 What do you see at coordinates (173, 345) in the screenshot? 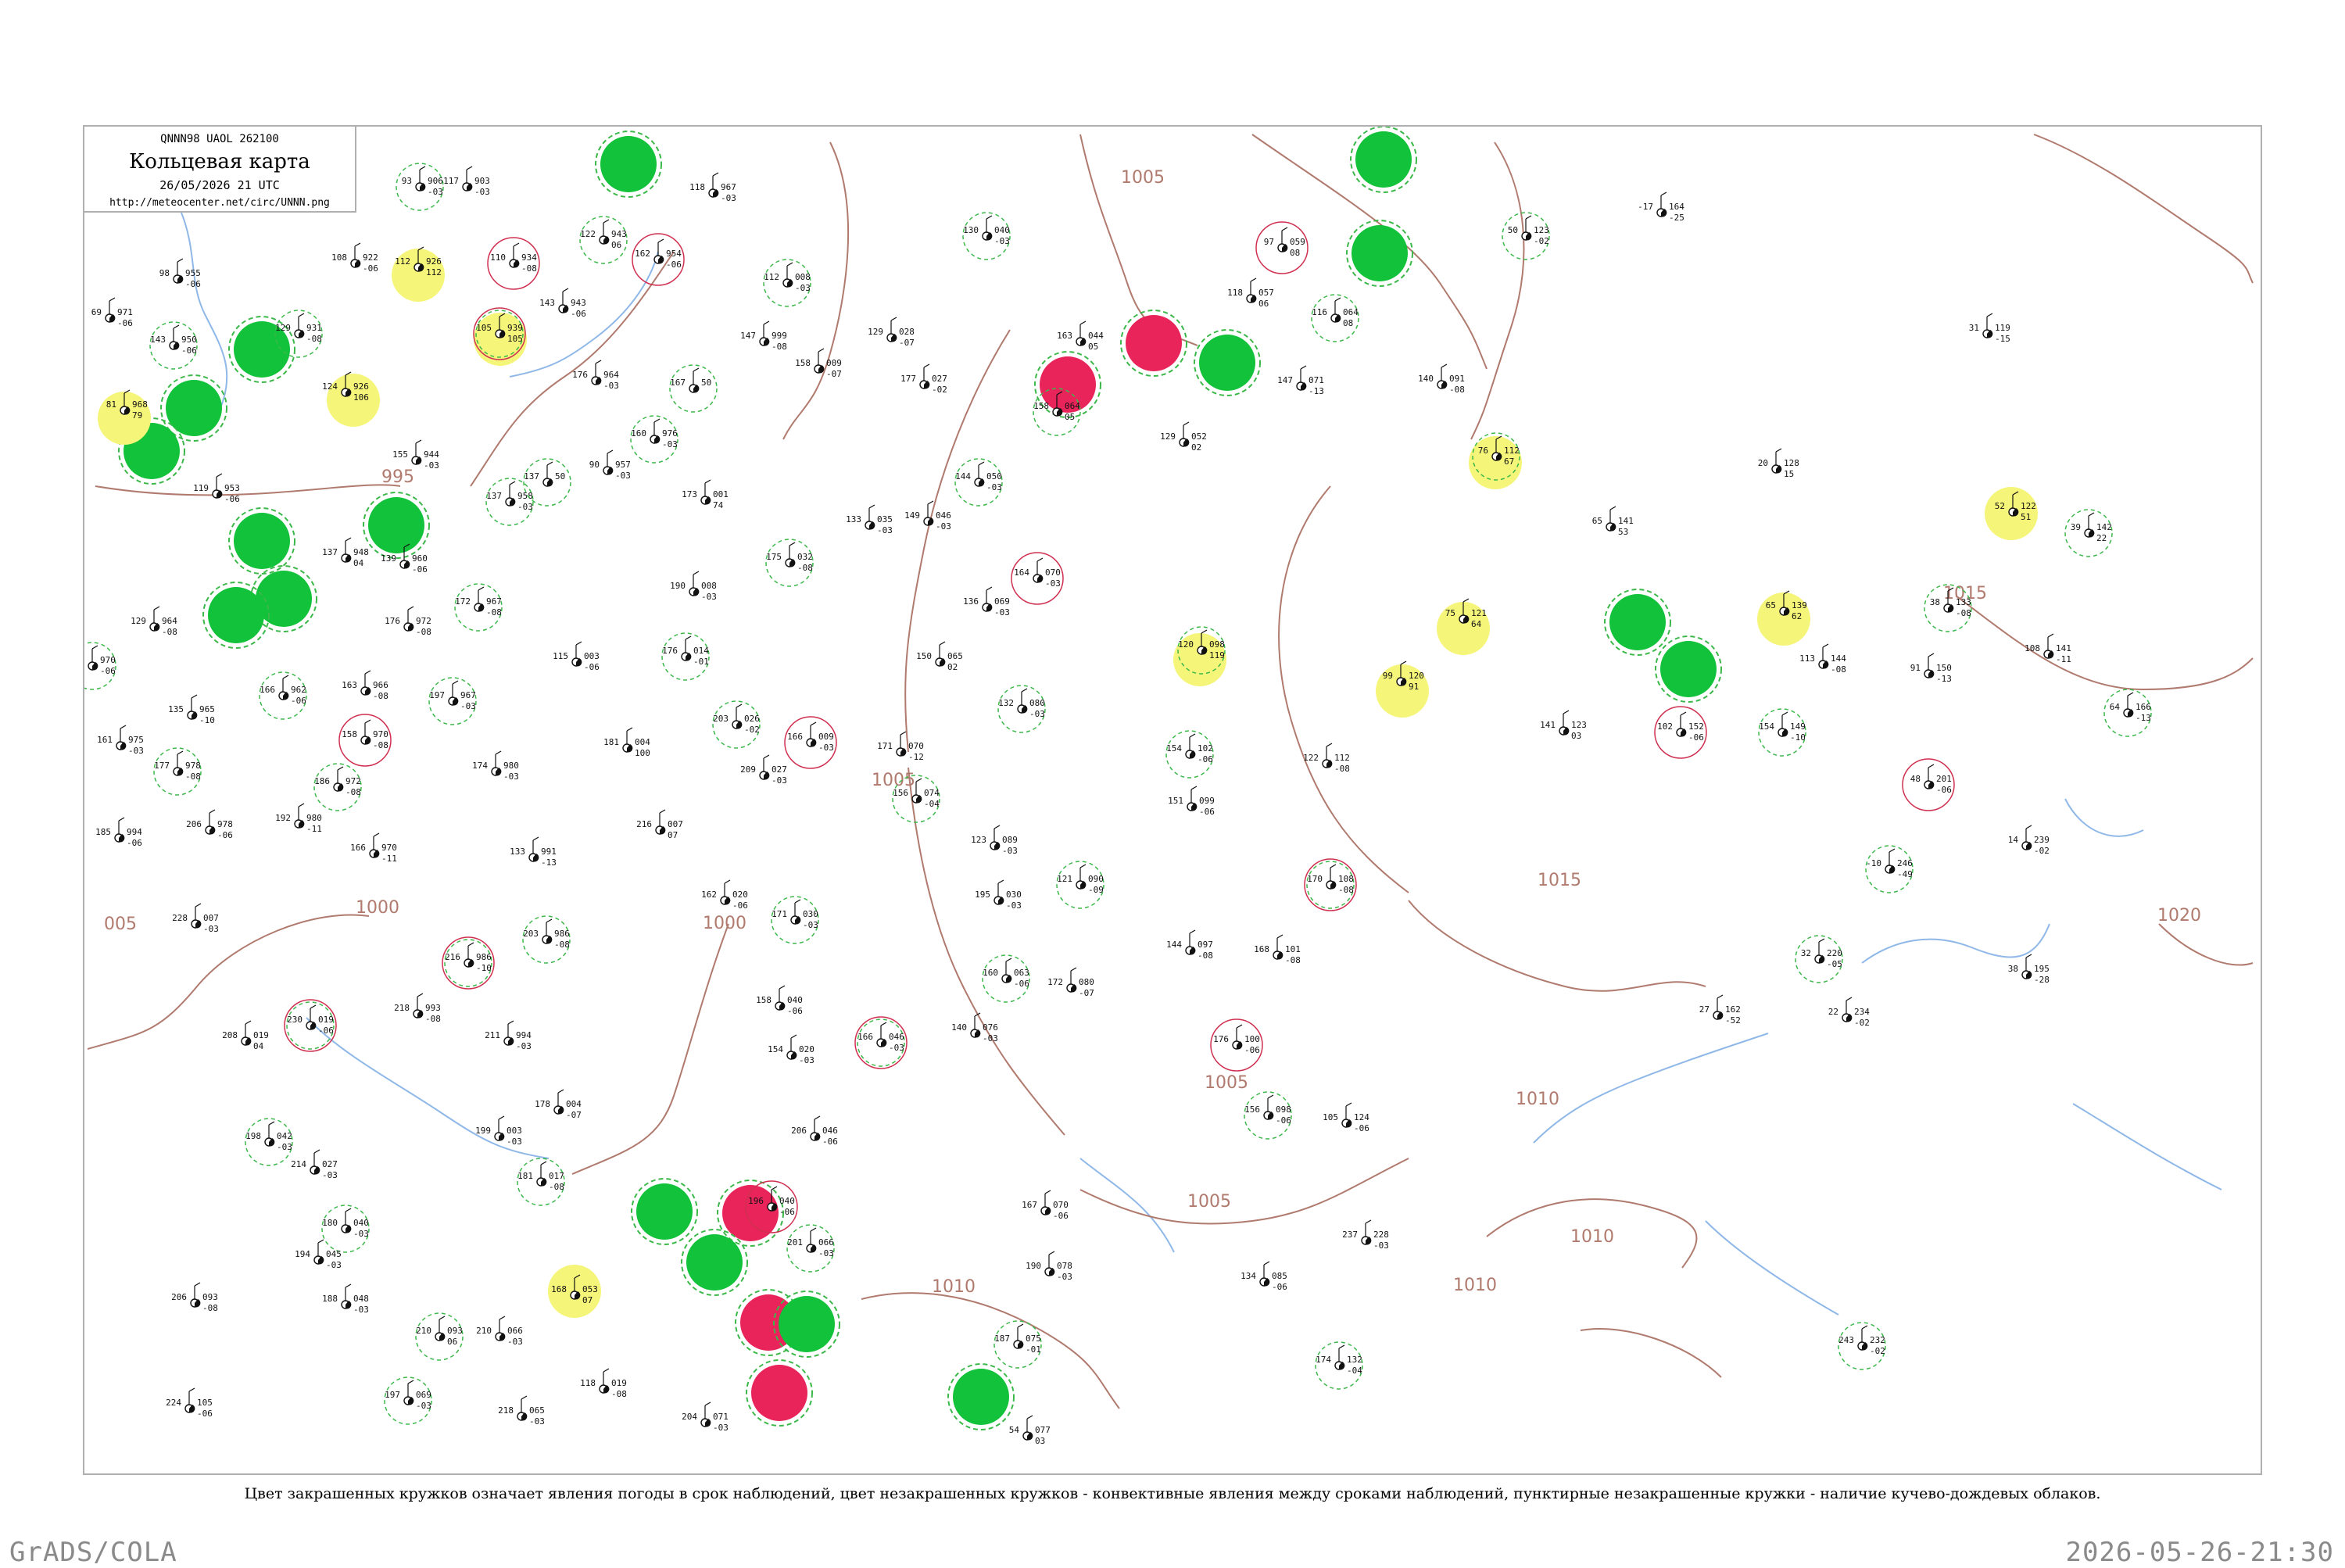
I see `station-s142: 143 950-06` at bounding box center [173, 345].